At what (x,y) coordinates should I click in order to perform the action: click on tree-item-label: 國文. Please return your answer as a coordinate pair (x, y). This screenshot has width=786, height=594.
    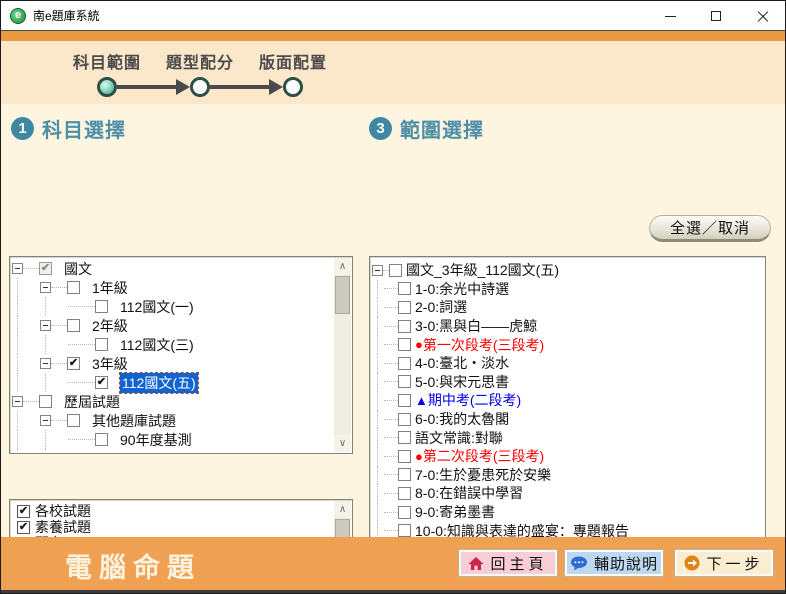
    Looking at the image, I should click on (78, 269).